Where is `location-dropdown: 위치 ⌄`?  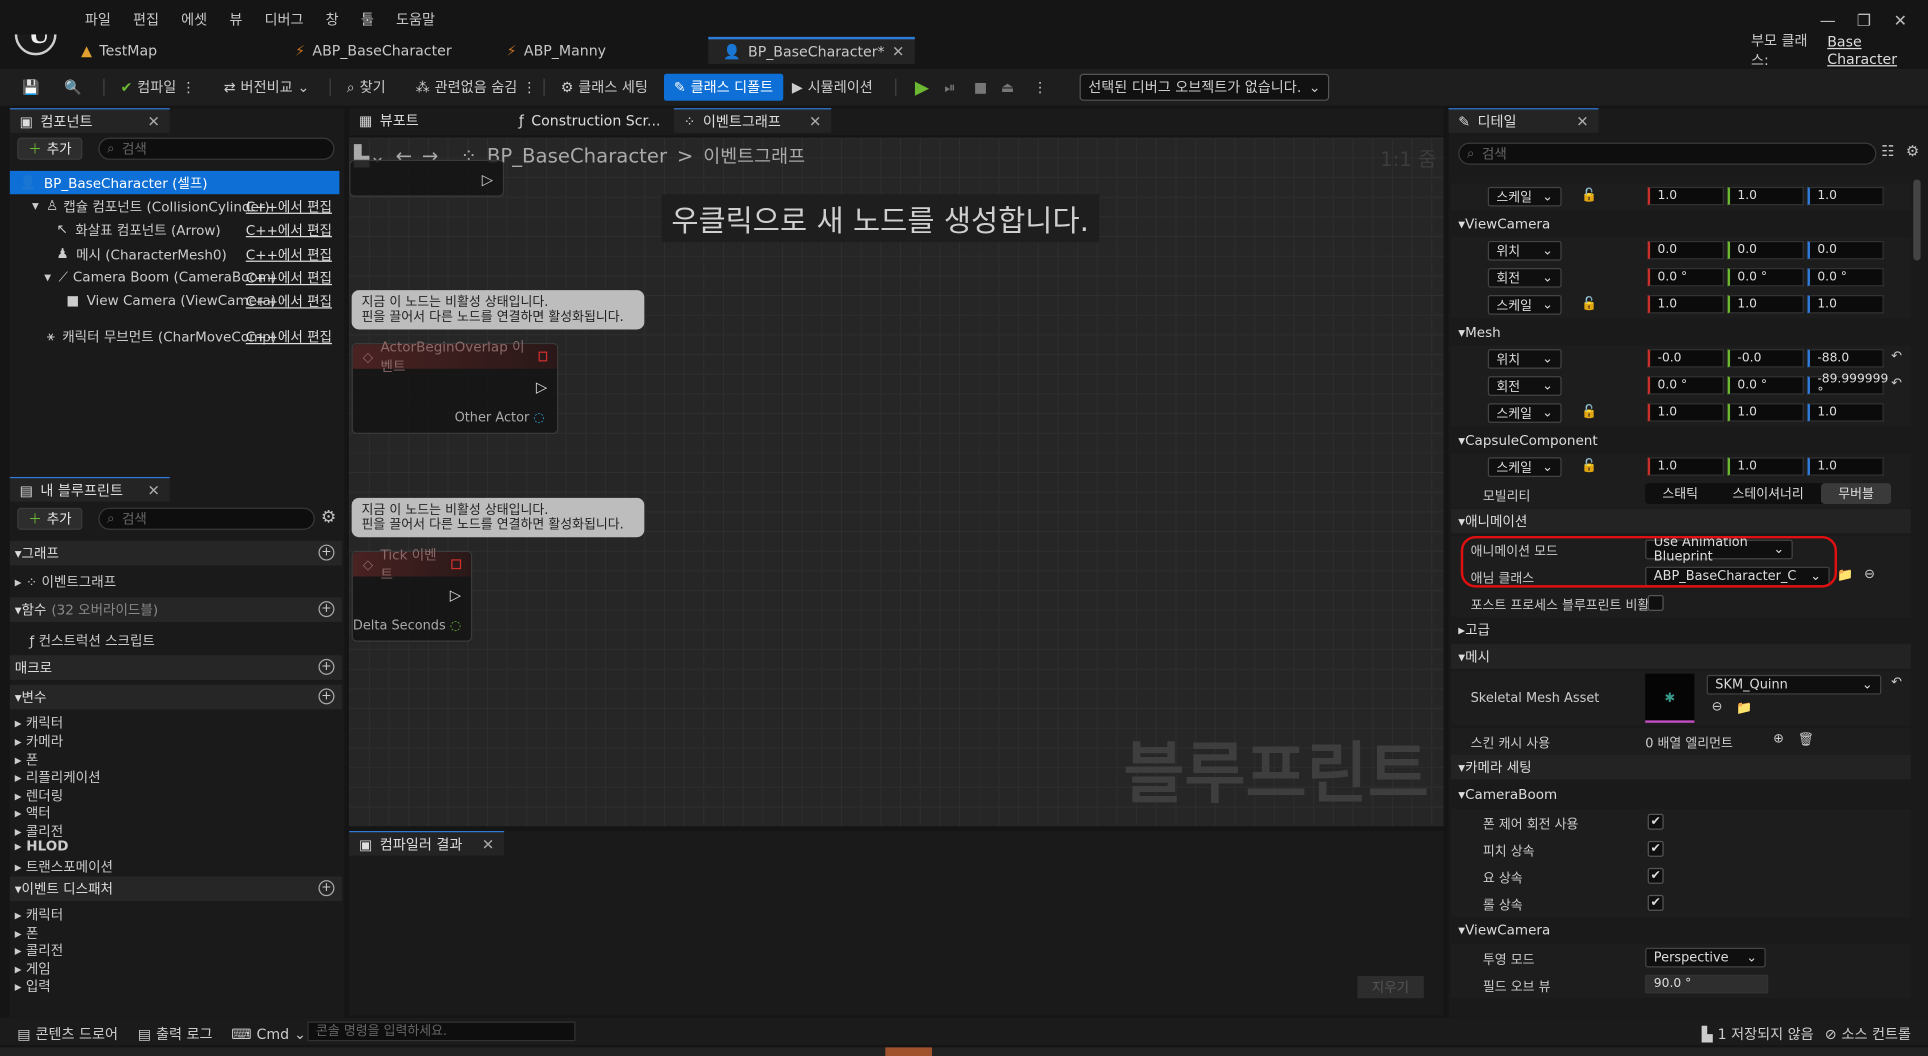
location-dropdown: 위치 ⌄ is located at coordinates (1524, 359).